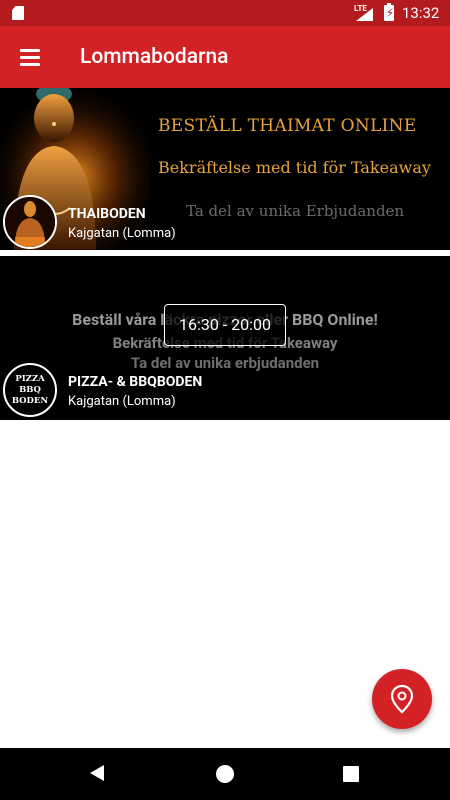 This screenshot has height=800, width=450. Describe the element at coordinates (390, 13) in the screenshot. I see `charging-icon: ⚡` at that location.